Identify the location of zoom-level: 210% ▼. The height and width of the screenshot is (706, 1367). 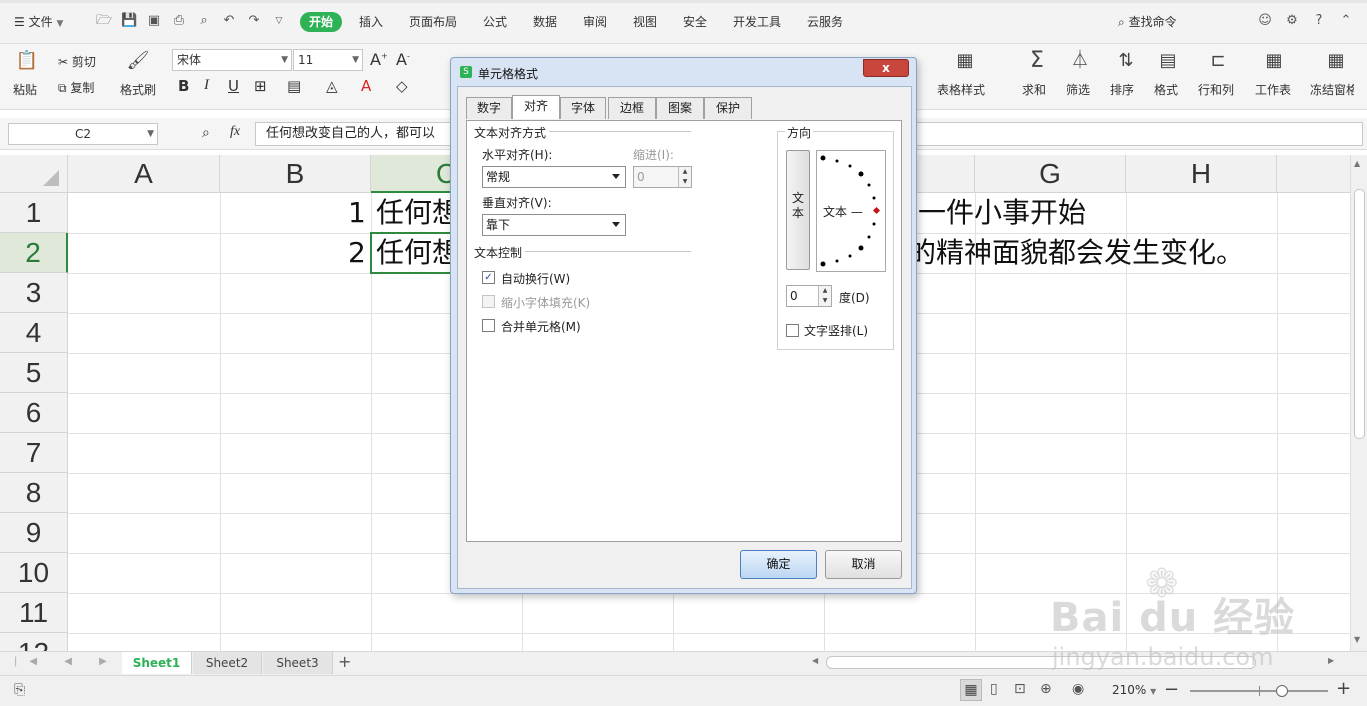
(1134, 690).